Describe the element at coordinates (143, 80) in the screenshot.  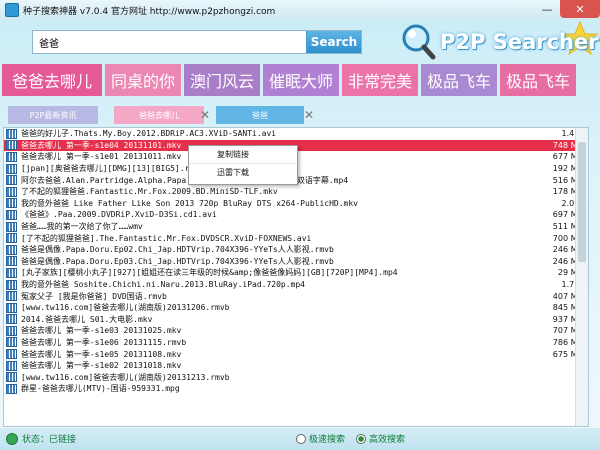
I see `hot-tag: 同桌的你` at that location.